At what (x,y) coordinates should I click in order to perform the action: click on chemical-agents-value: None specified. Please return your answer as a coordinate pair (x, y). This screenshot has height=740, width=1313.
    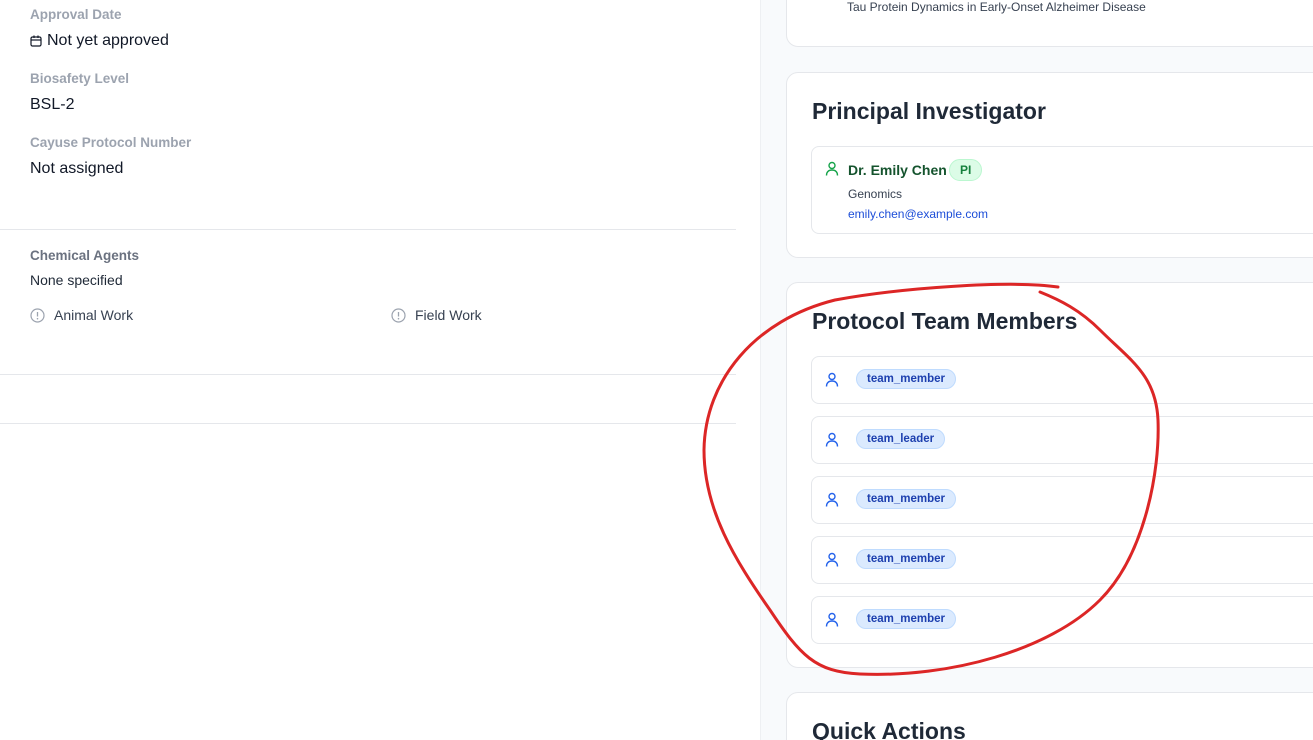
    Looking at the image, I should click on (76, 280).